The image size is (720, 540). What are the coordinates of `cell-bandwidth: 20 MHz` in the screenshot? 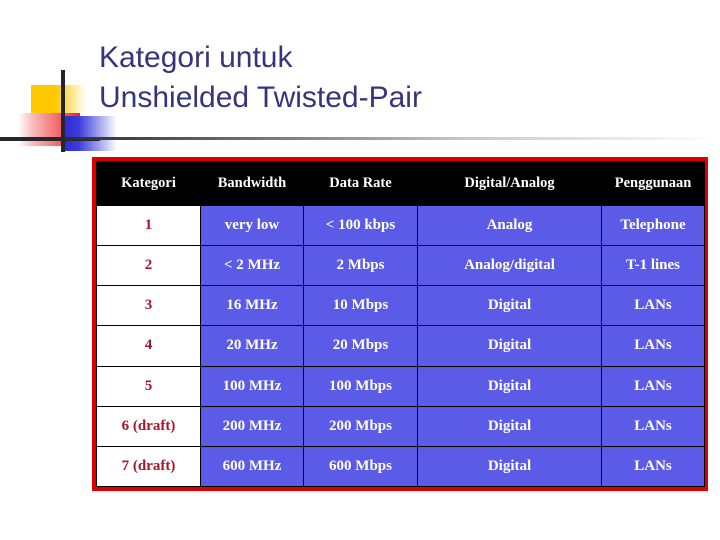 It's located at (252, 346).